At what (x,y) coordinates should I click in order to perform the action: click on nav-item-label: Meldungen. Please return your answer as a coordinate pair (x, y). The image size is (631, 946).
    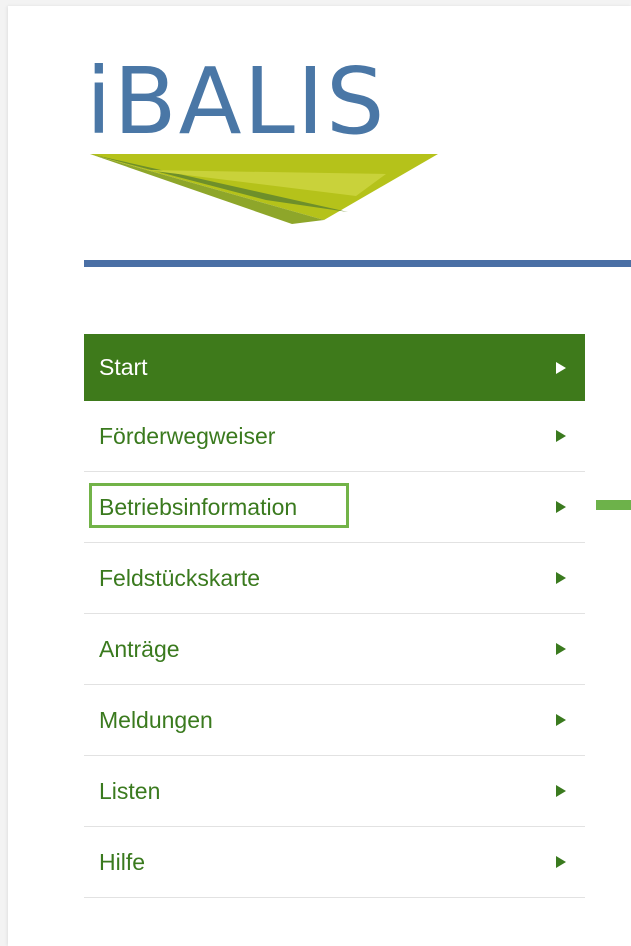
    Looking at the image, I should click on (156, 720).